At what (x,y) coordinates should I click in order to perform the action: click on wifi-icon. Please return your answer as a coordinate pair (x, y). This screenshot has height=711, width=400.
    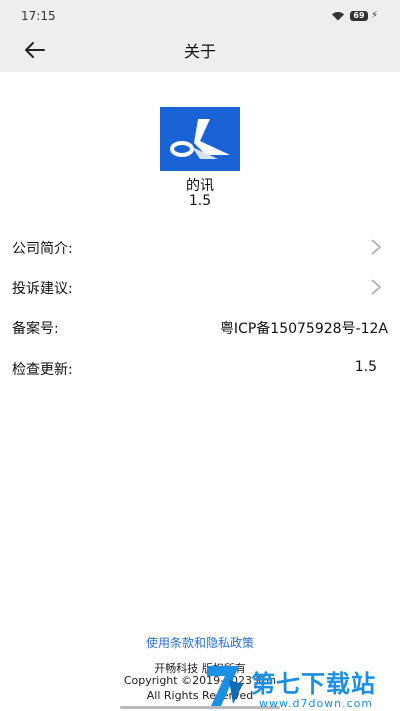
    Looking at the image, I should click on (338, 16).